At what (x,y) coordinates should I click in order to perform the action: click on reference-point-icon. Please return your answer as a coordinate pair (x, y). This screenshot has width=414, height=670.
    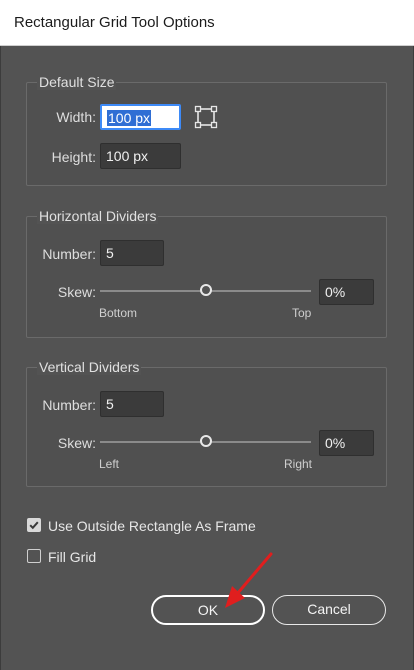
    Looking at the image, I should click on (206, 117).